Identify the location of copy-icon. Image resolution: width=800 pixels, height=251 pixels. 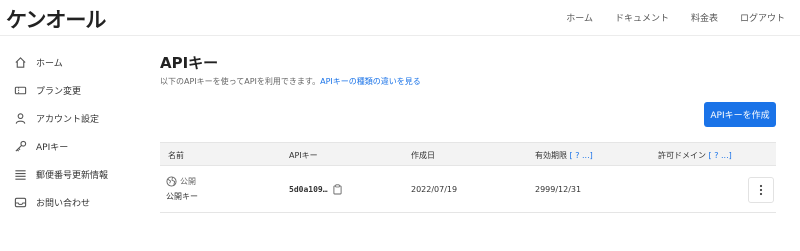
(337, 189).